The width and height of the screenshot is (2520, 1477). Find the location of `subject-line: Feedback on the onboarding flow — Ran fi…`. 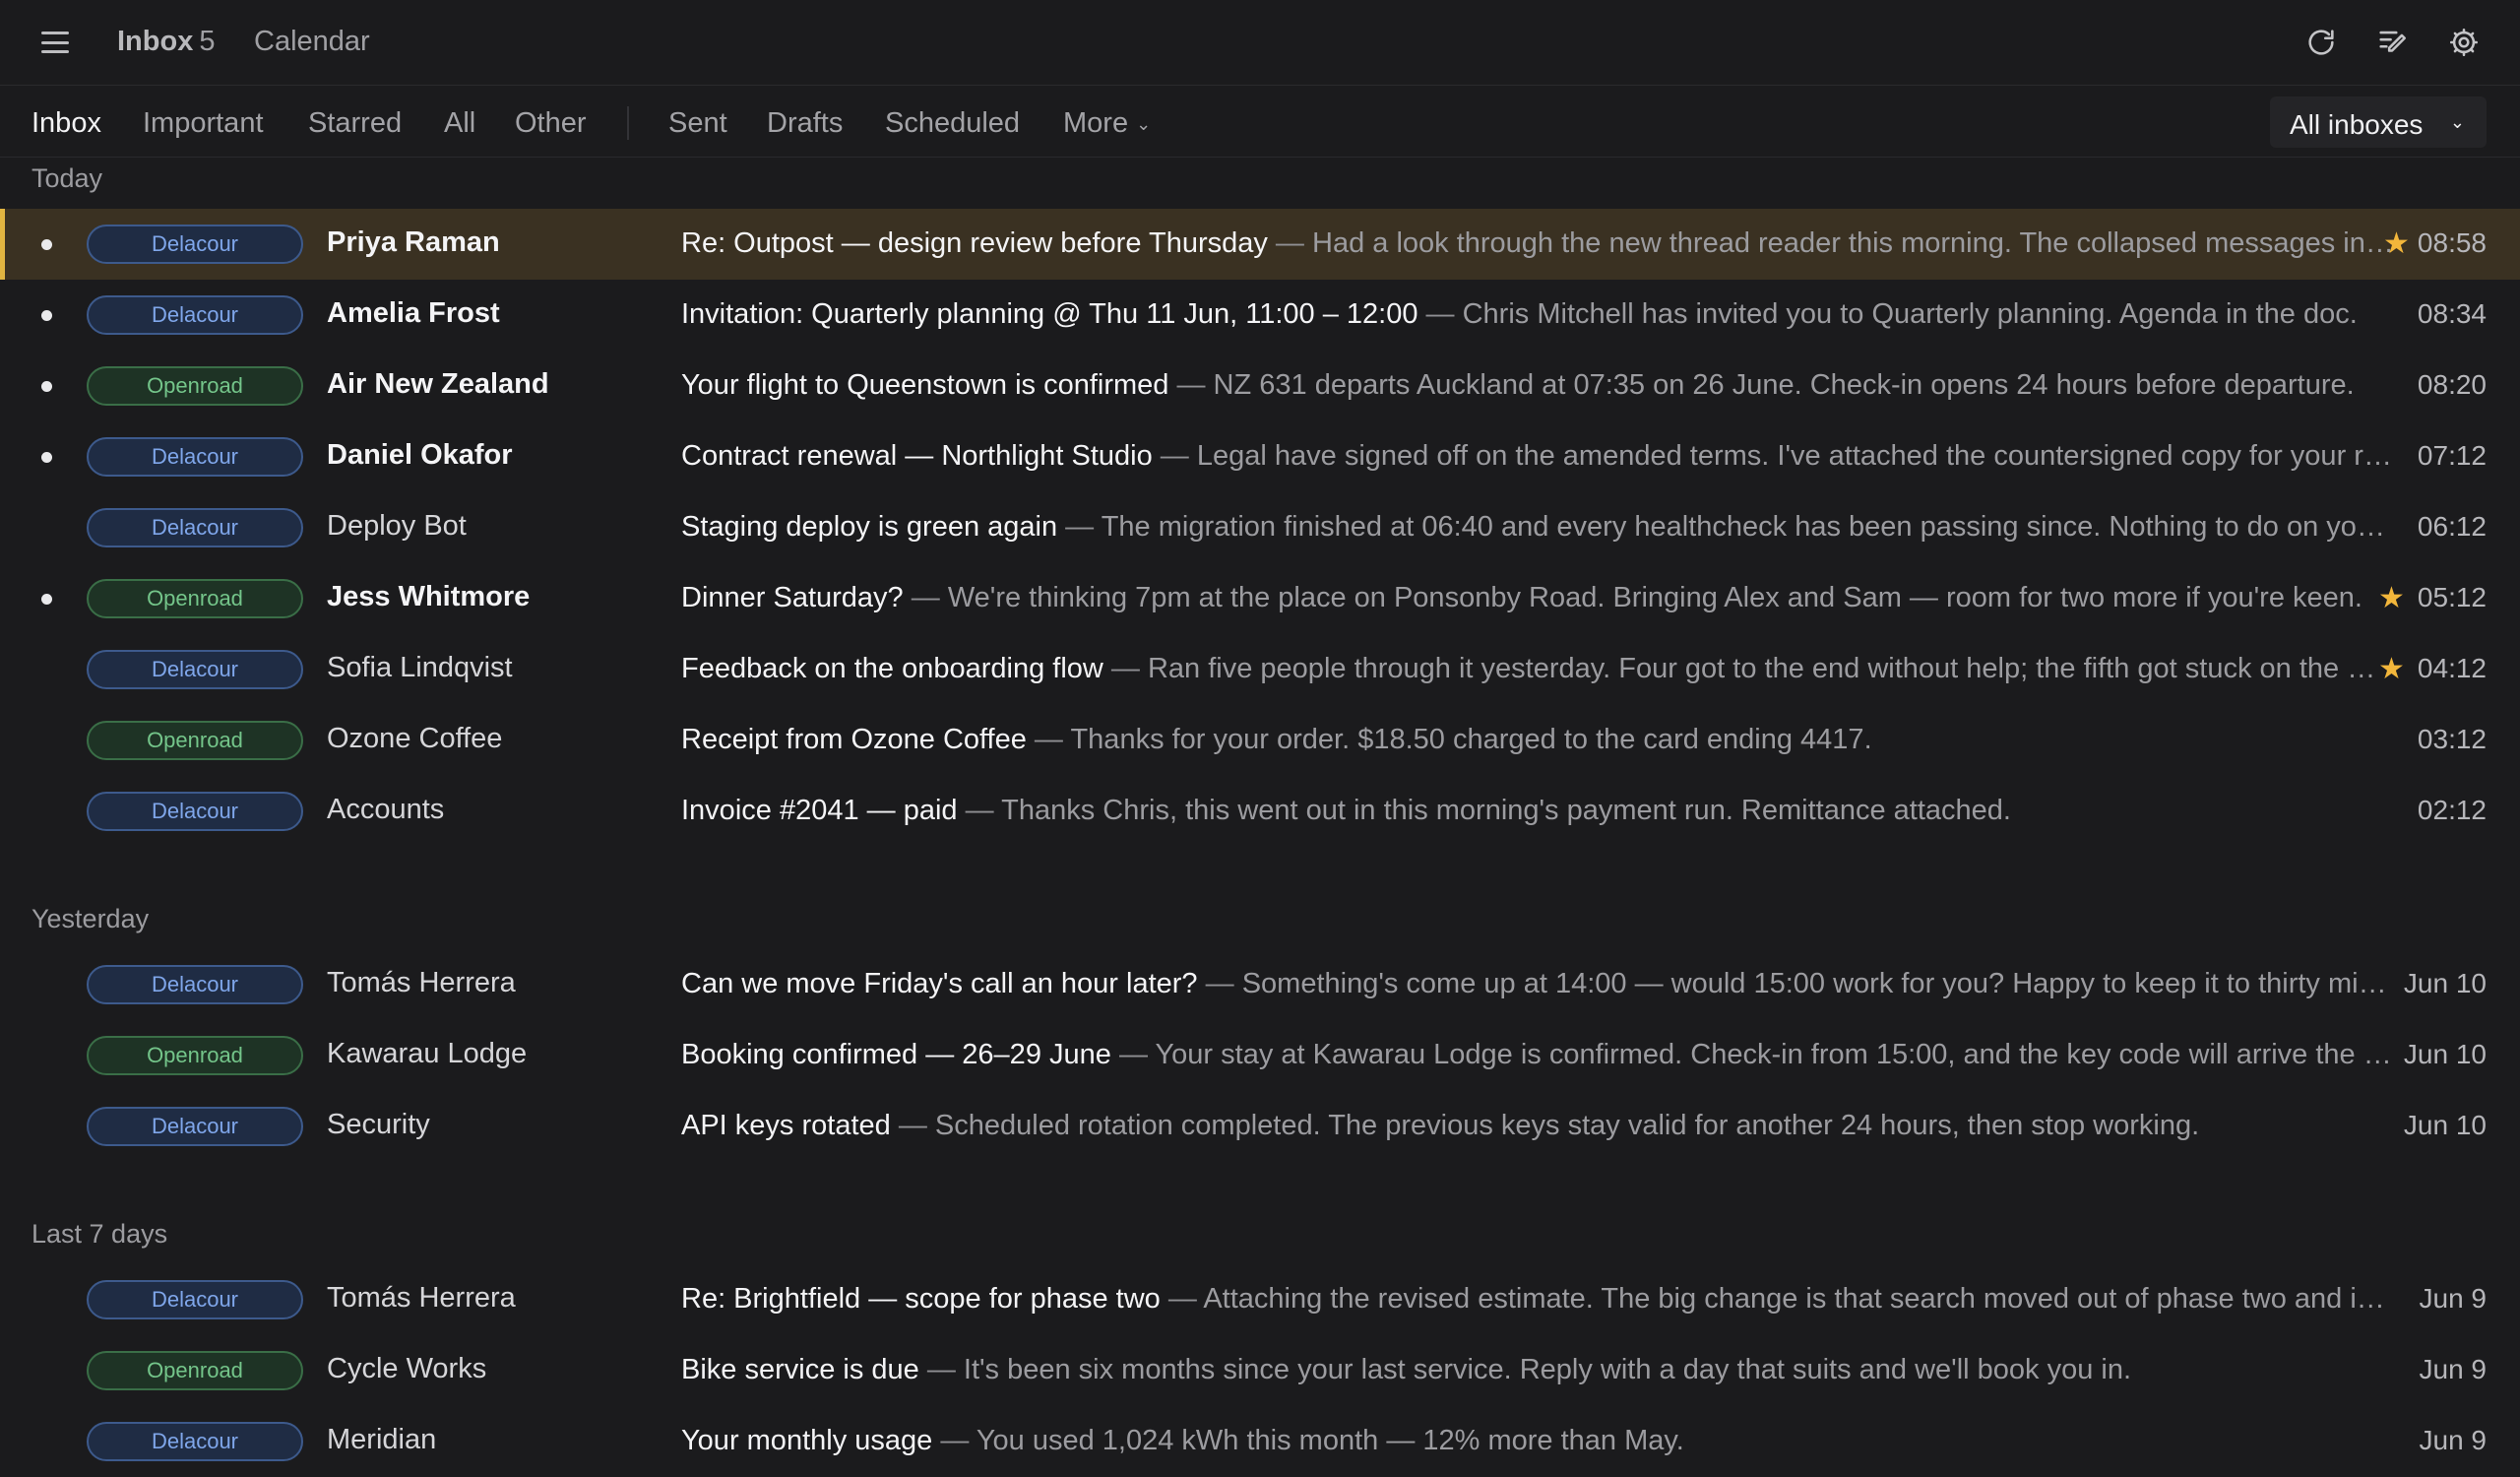

subject-line: Feedback on the onboarding flow — Ran fi… is located at coordinates (1537, 669).